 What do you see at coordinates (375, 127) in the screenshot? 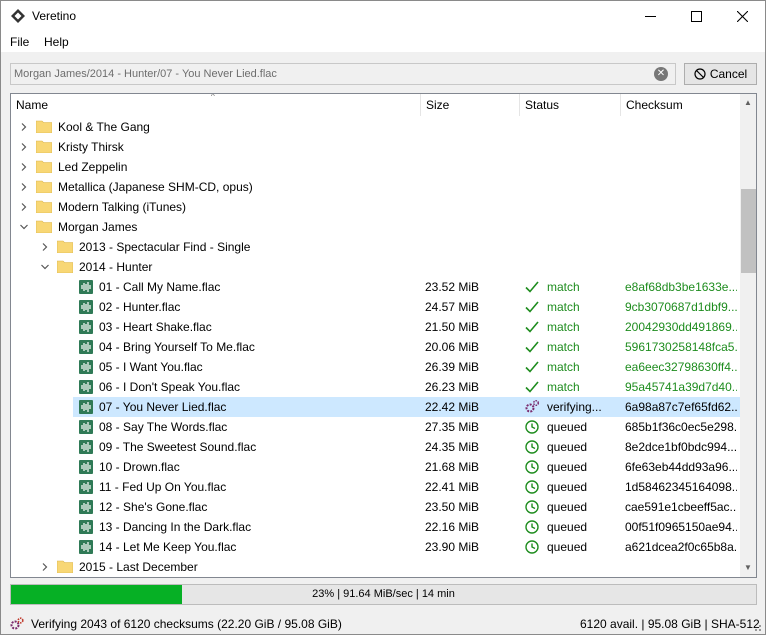
I see `tree-row-folder: Kool & The Gang` at bounding box center [375, 127].